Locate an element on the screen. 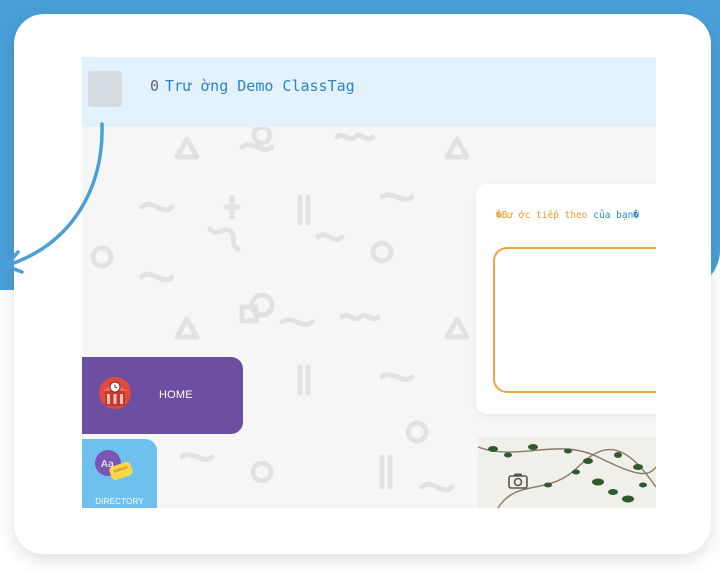 This screenshot has width=720, height=571. next-steps-heading-prefix: �Bư ớc tiếp theo is located at coordinates (542, 215).